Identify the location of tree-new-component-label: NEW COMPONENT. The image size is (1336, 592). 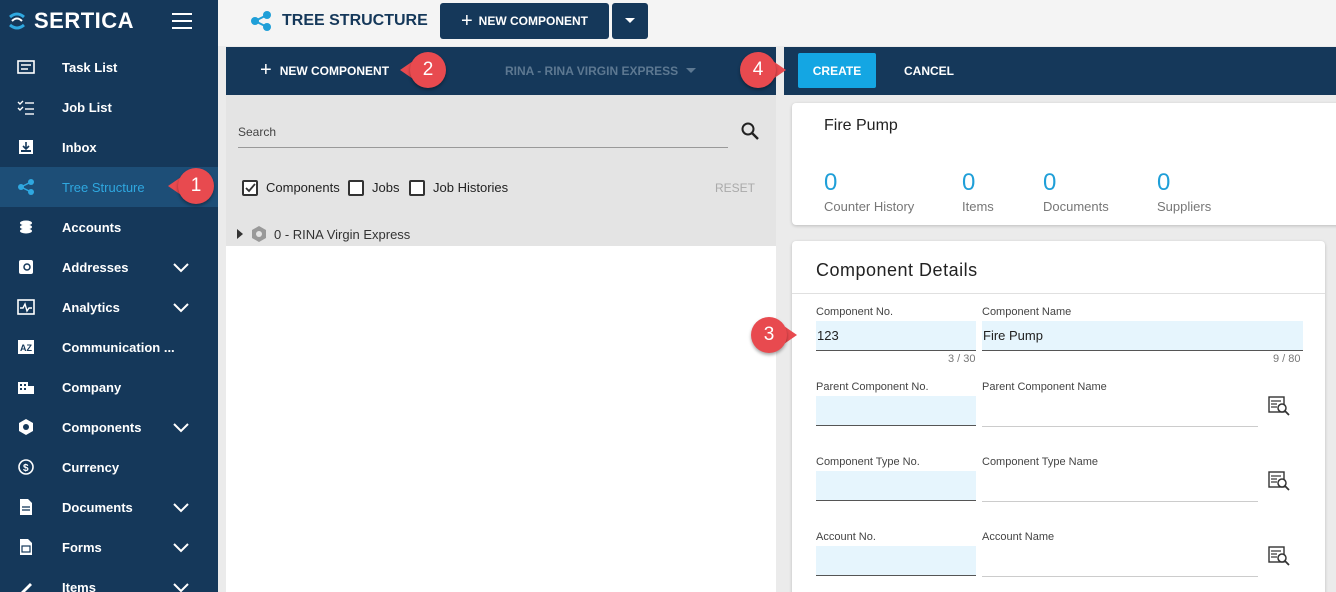
(334, 71).